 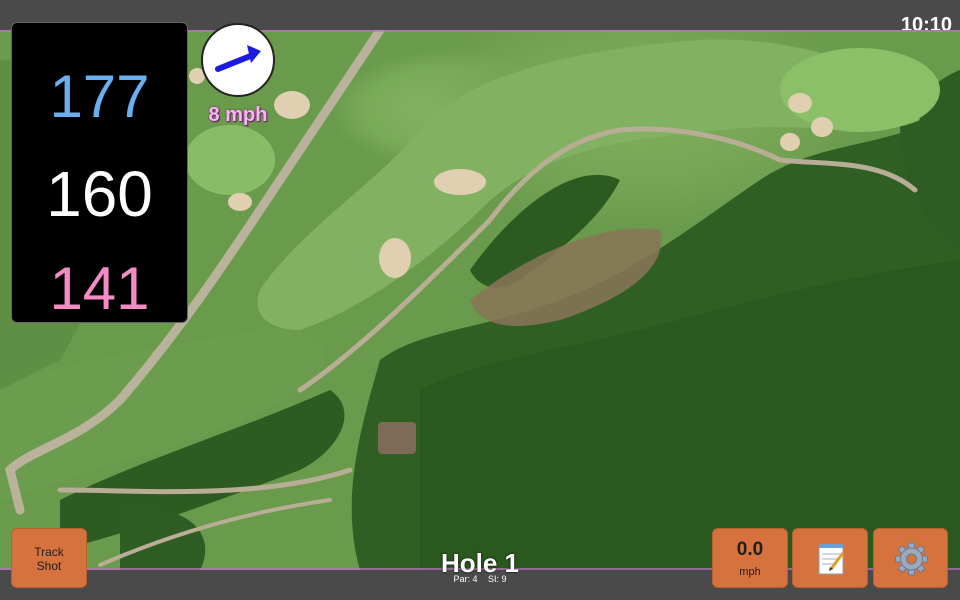 I want to click on notes-button, so click(x=830, y=558).